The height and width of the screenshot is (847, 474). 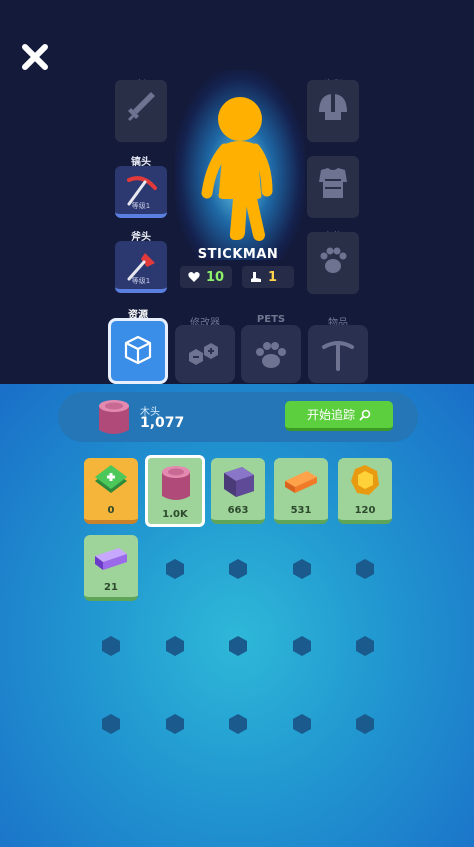 I want to click on sword-slot, so click(x=141, y=111).